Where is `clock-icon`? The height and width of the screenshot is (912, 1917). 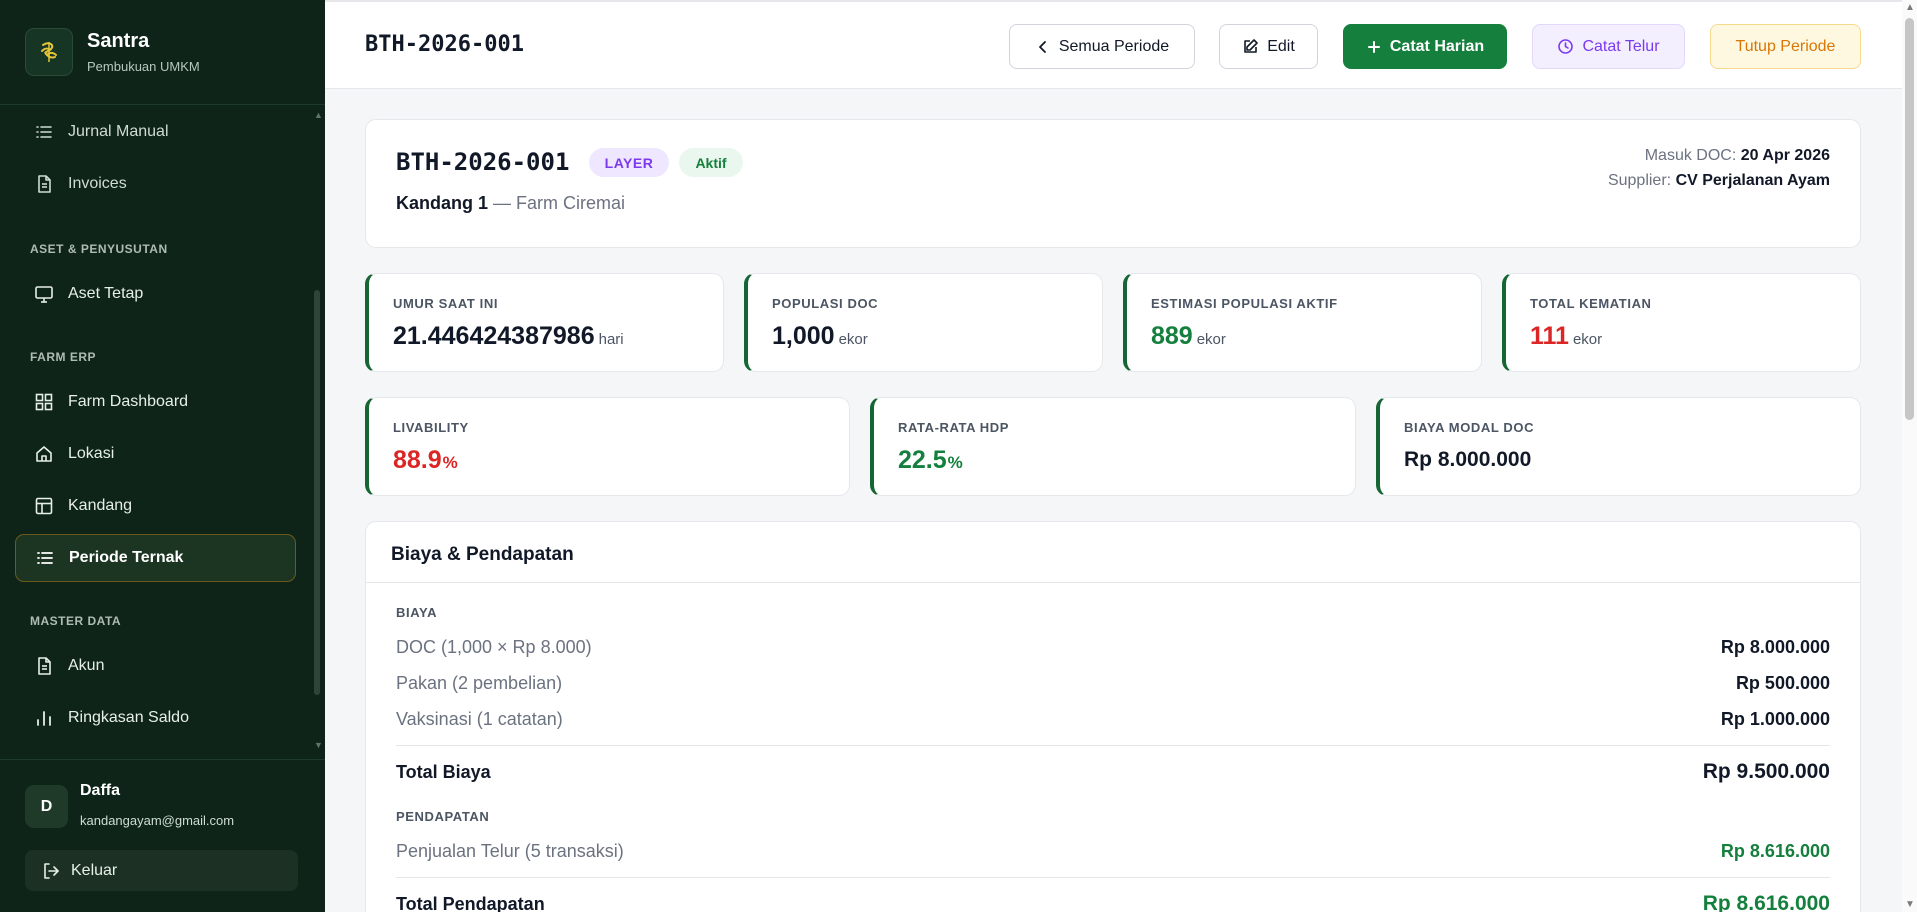 clock-icon is located at coordinates (1566, 46).